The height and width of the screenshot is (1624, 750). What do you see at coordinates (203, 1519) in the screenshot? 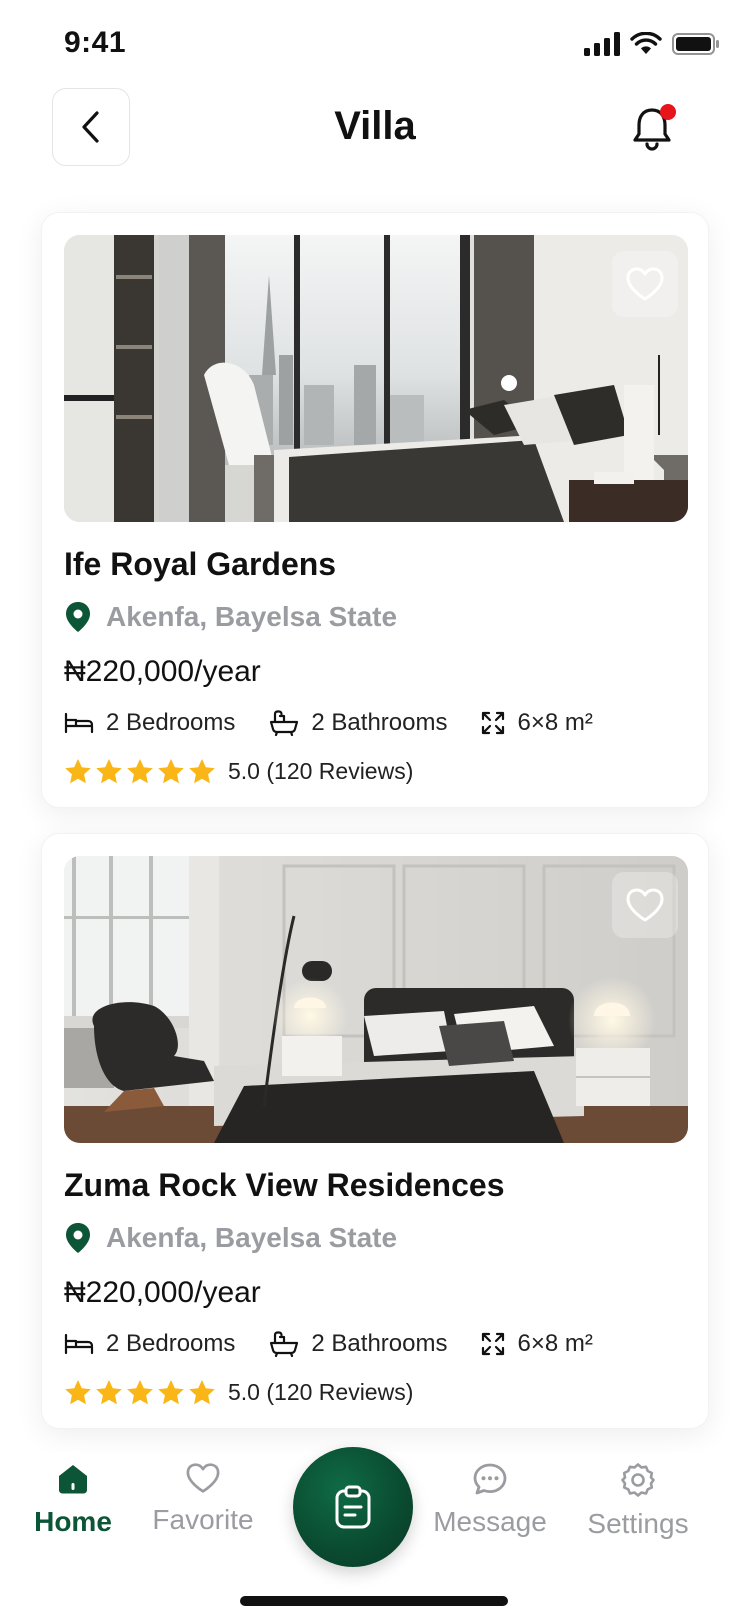
I see `nav-label: Favorite` at bounding box center [203, 1519].